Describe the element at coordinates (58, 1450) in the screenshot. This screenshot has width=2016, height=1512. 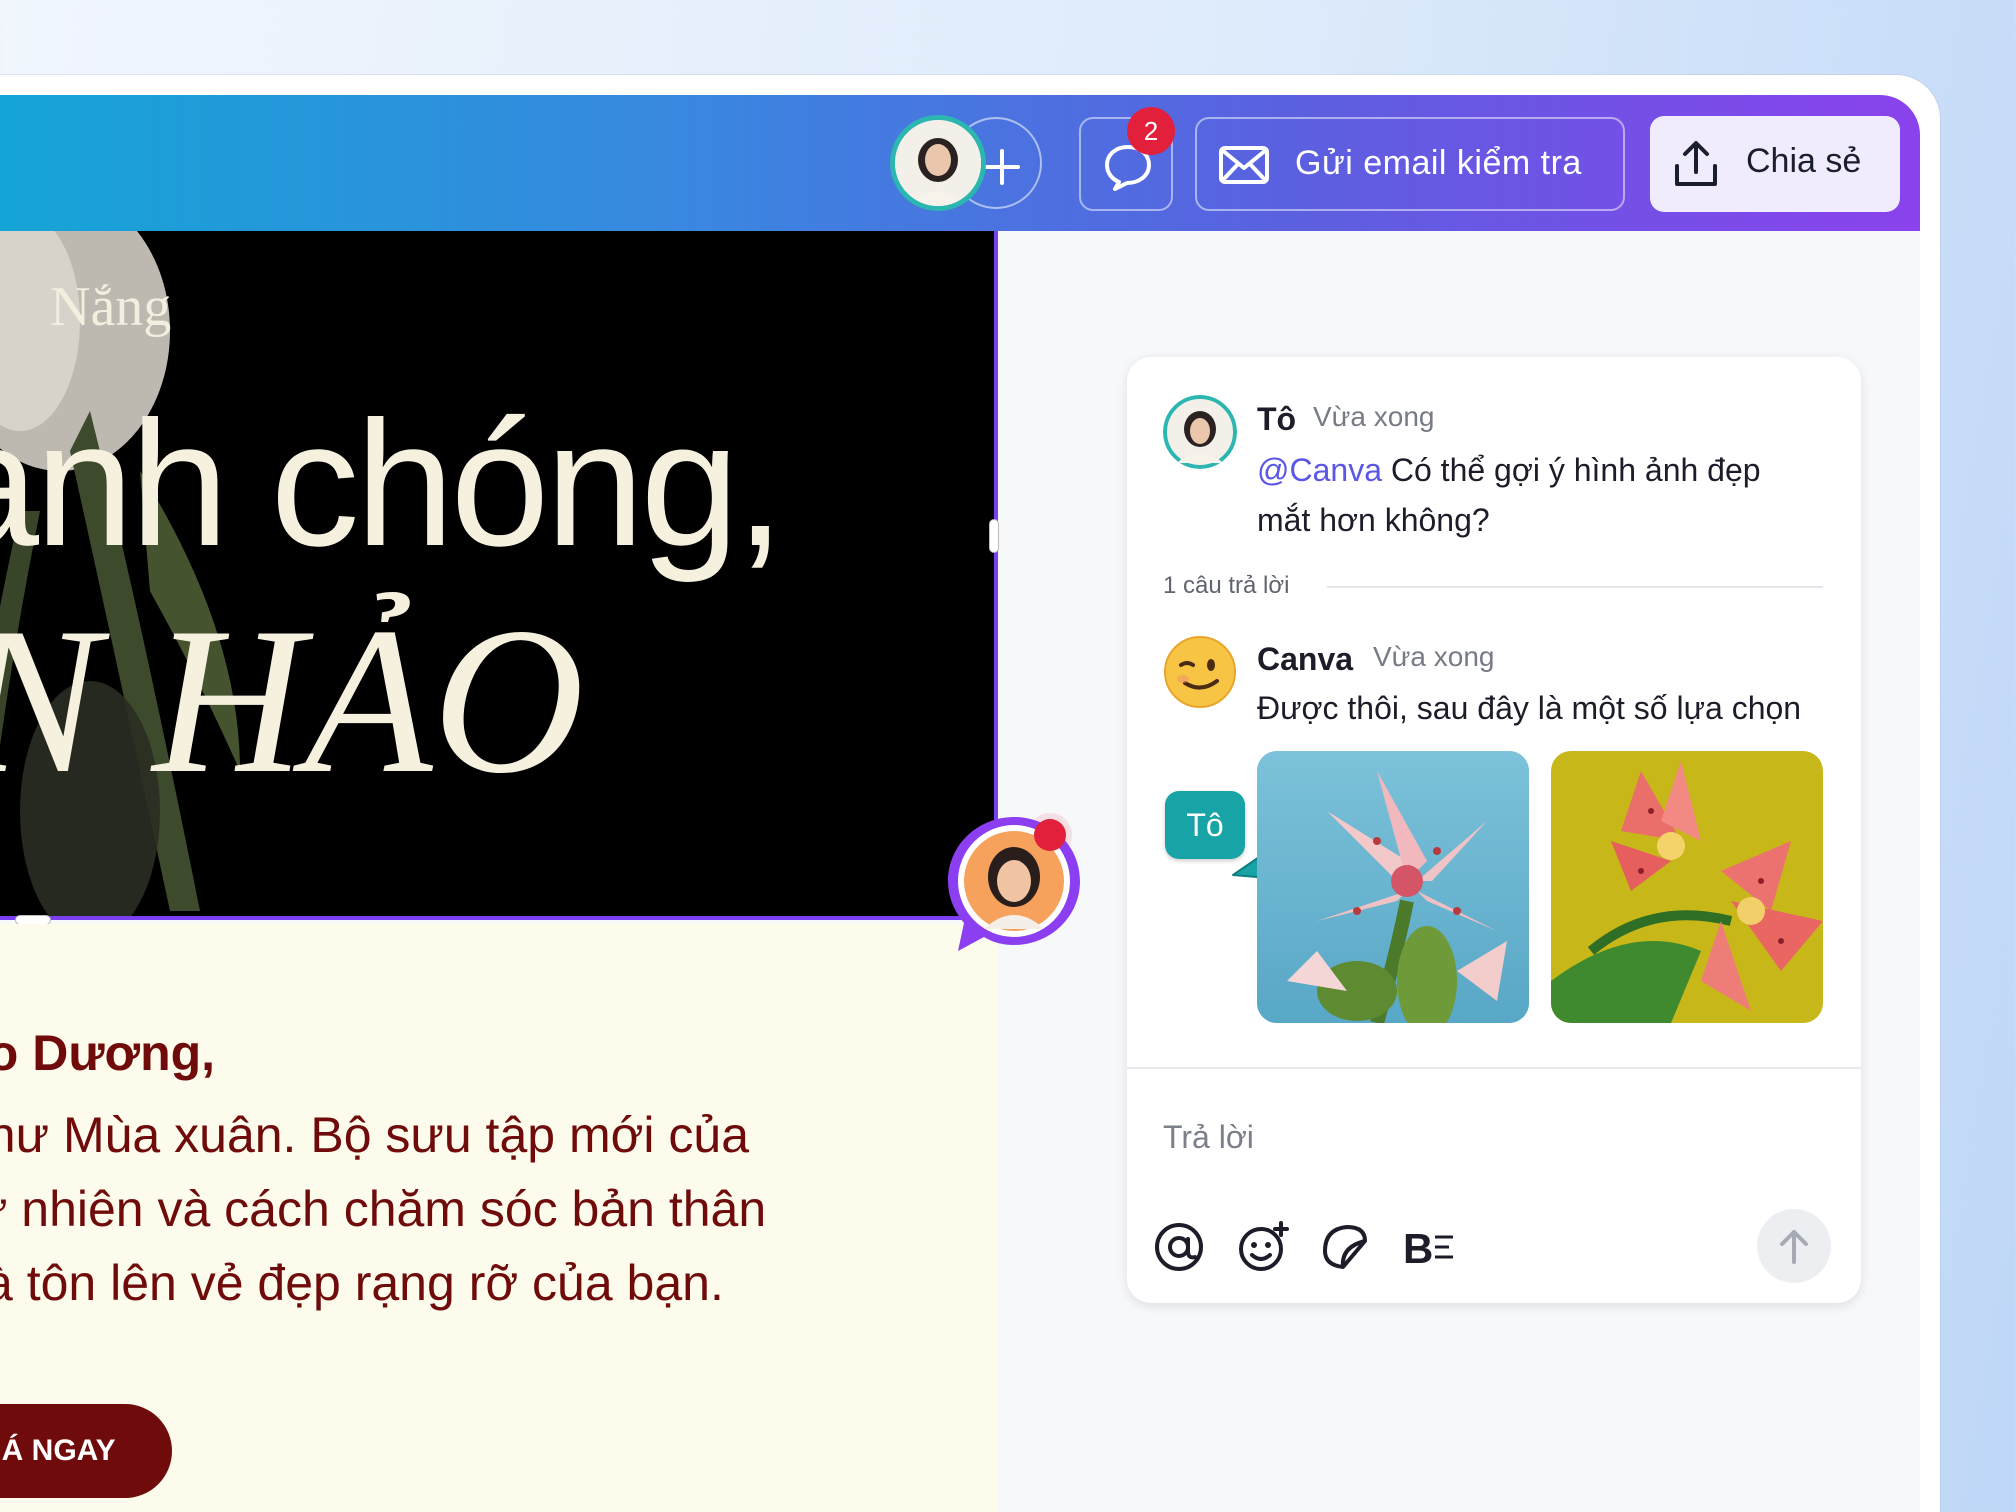
I see `cta-label: HÁ NGAY` at that location.